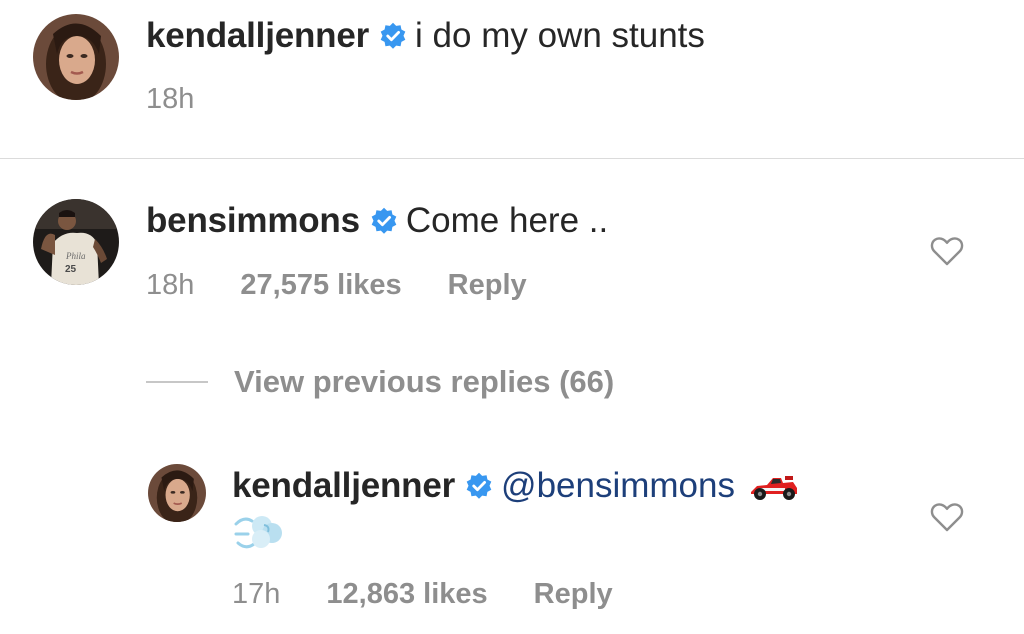 The width and height of the screenshot is (1024, 634). Describe the element at coordinates (947, 517) in the screenshot. I see `reply-like-heart-icon` at that location.